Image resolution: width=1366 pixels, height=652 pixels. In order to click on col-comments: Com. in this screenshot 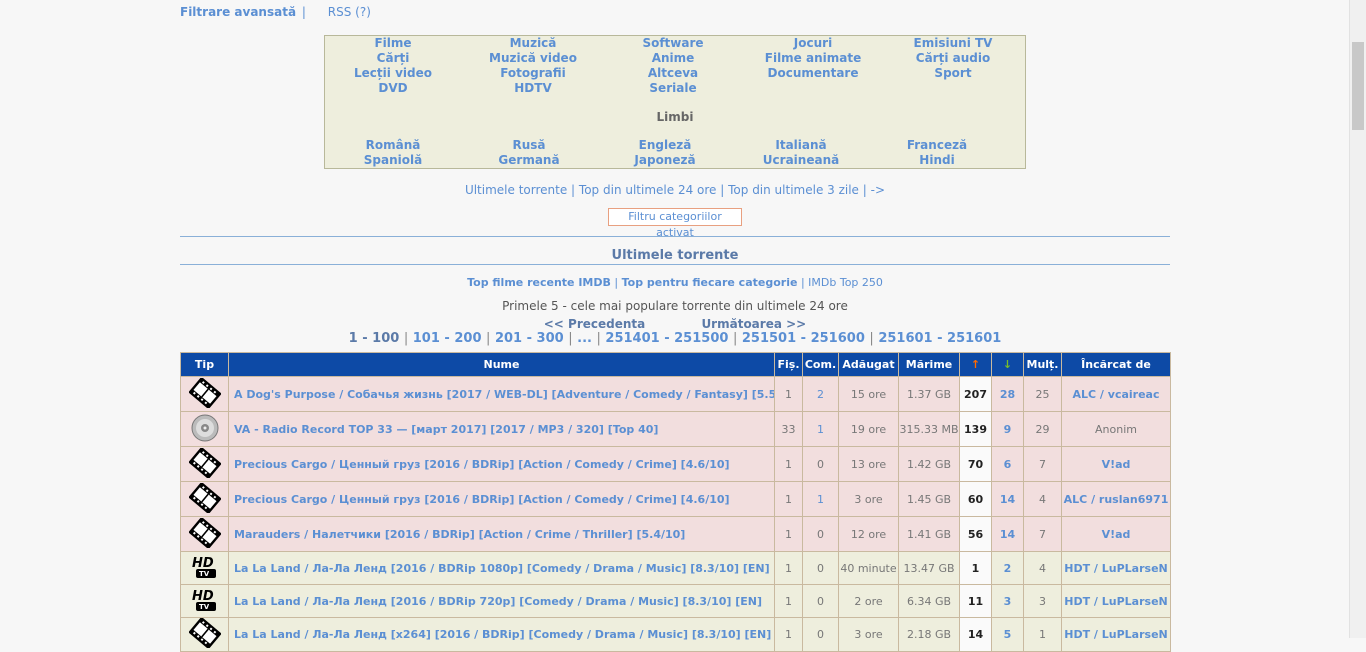, I will do `click(820, 364)`.